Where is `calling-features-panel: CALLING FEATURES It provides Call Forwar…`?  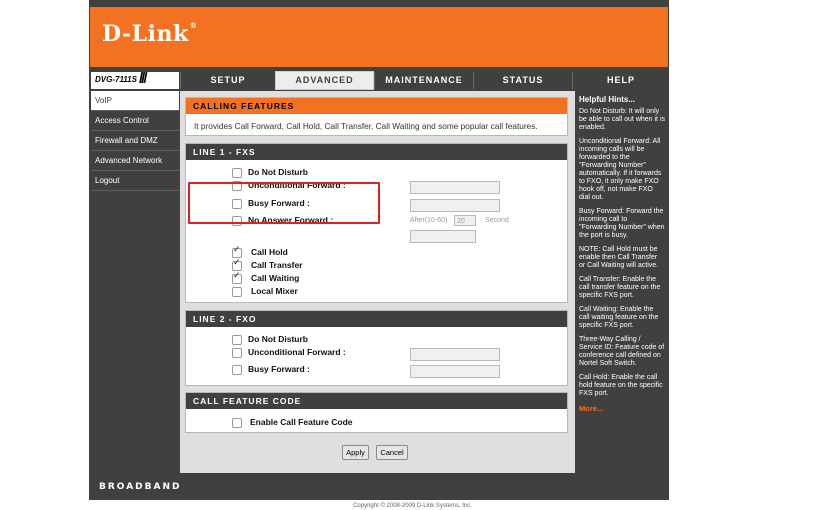
calling-features-panel: CALLING FEATURES It provides Call Forwar… is located at coordinates (376, 116).